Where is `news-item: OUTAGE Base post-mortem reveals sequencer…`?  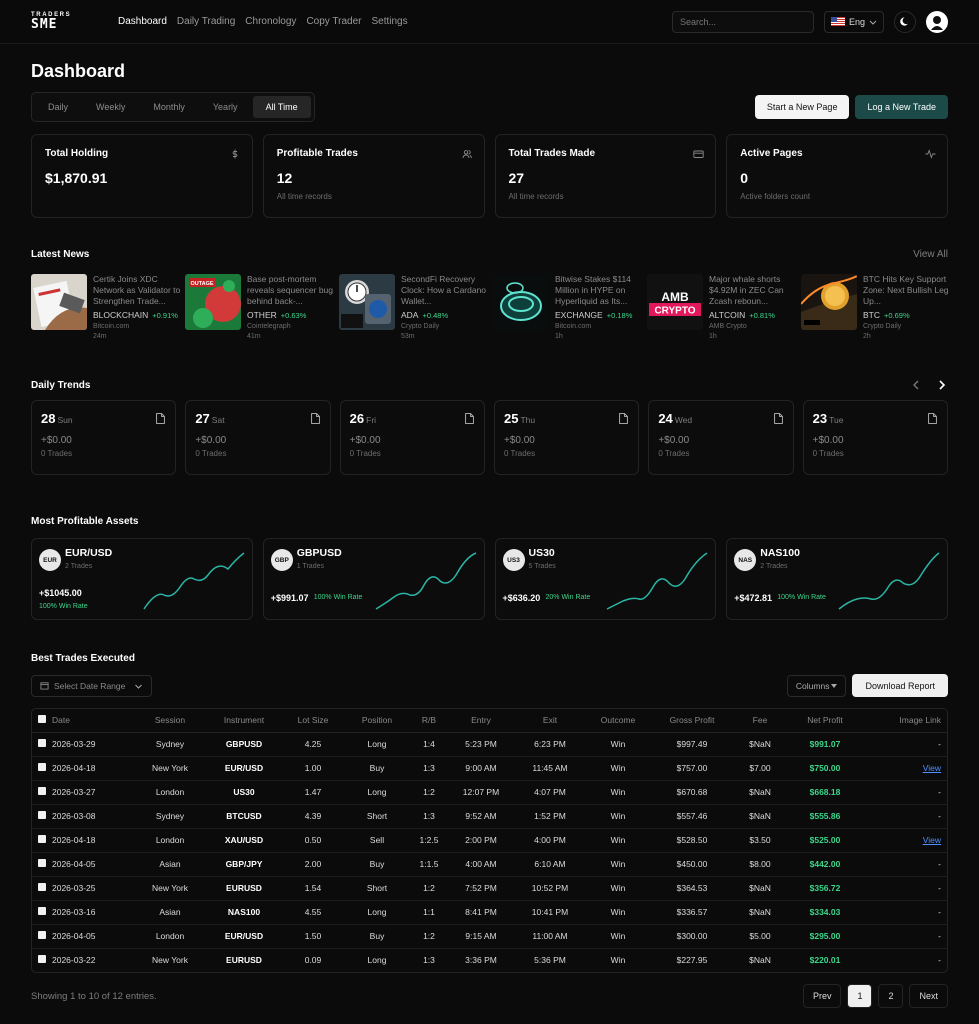 news-item: OUTAGE Base post-mortem reveals sequencer… is located at coordinates (262, 314).